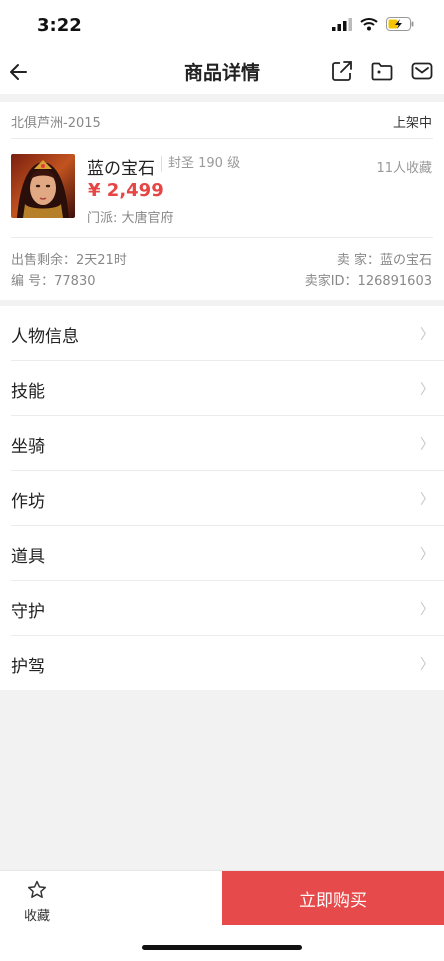 This screenshot has height=961, width=444. I want to click on menu-item-escort: 护驾 〉, so click(227, 663).